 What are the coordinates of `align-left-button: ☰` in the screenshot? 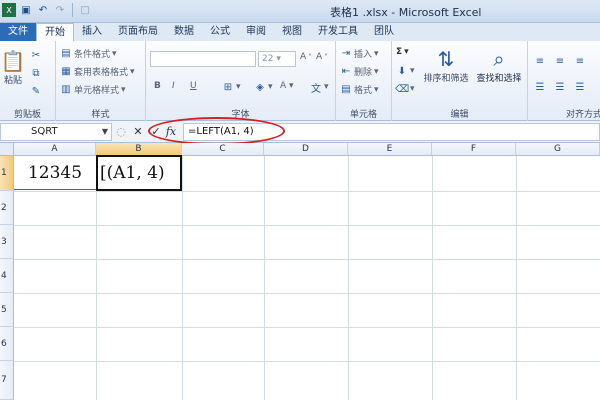 It's located at (540, 87).